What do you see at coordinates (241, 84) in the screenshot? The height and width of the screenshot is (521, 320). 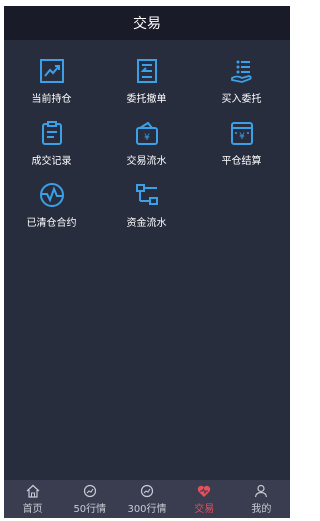 I see `menu-item-buy-order: 买入委托` at bounding box center [241, 84].